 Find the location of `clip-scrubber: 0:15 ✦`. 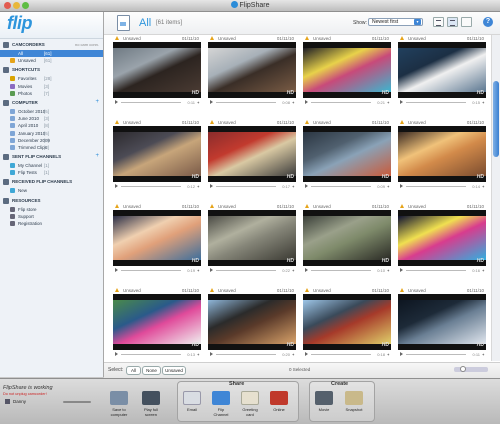

clip-scrubber: 0:15 ✦ is located at coordinates (442, 102).